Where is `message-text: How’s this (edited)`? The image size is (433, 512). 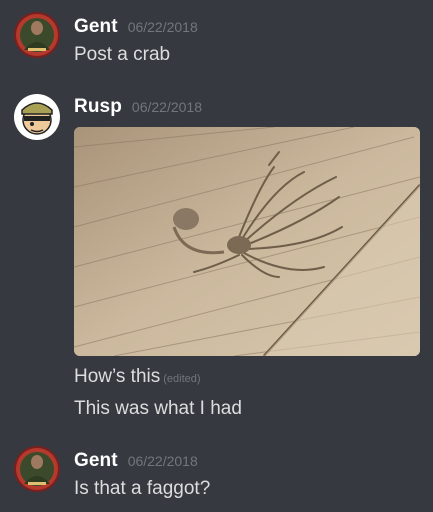
message-text: How’s this (edited) is located at coordinates (137, 377).